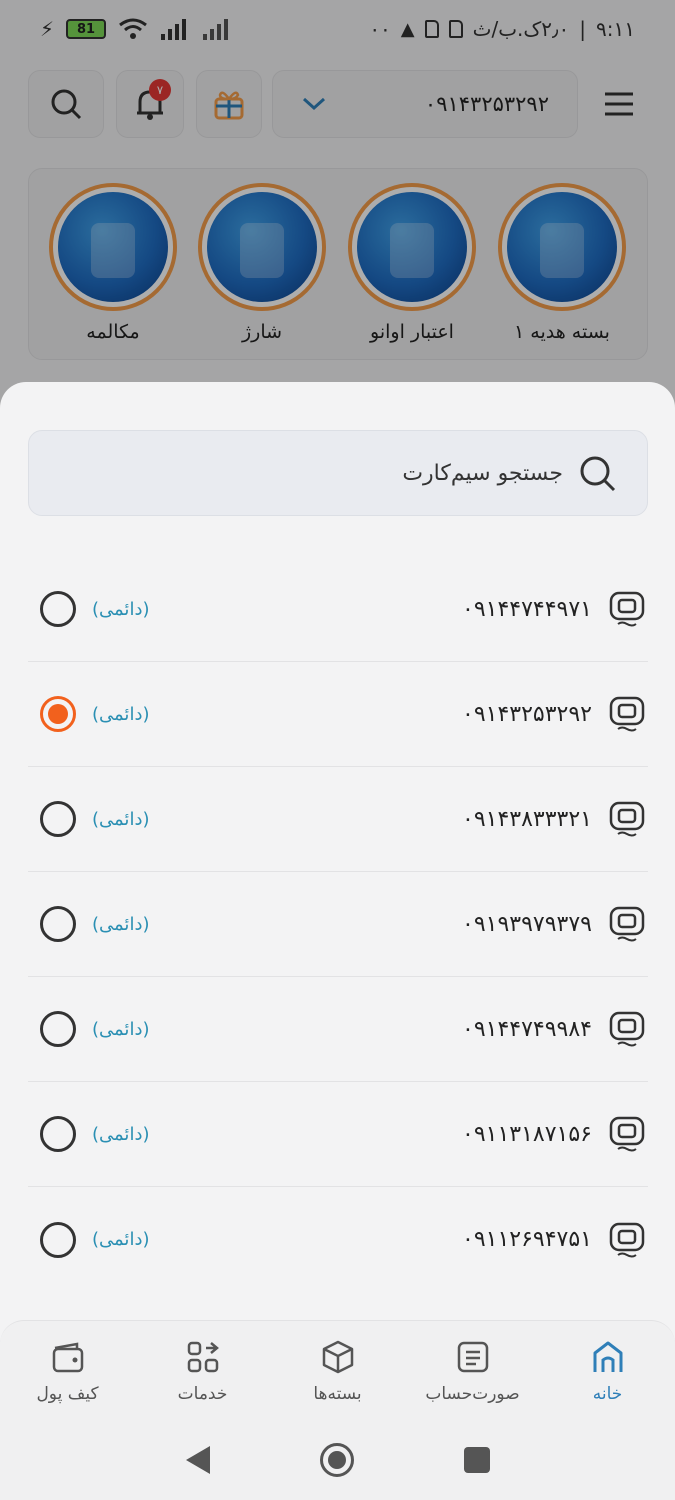 The width and height of the screenshot is (675, 1500). What do you see at coordinates (203, 1356) in the screenshot?
I see `services-grid-icon` at bounding box center [203, 1356].